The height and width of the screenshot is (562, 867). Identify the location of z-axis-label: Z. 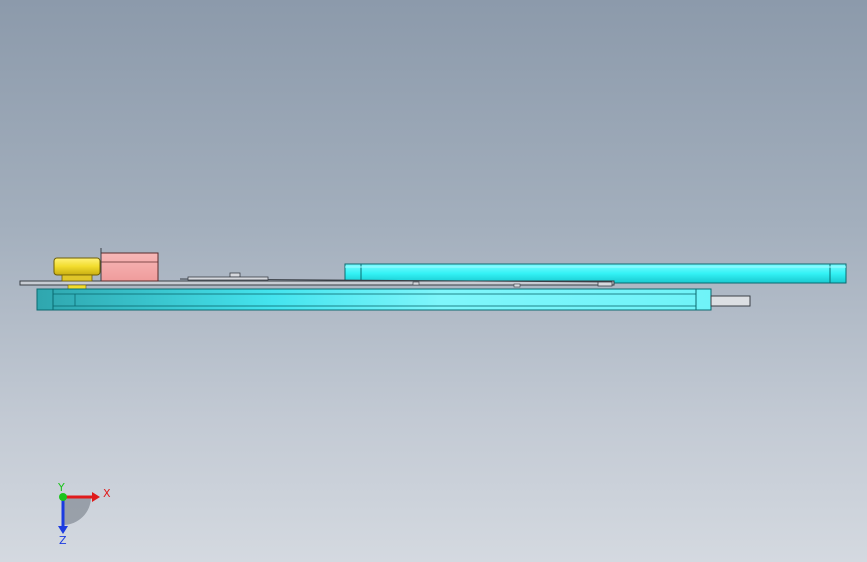
(63, 540).